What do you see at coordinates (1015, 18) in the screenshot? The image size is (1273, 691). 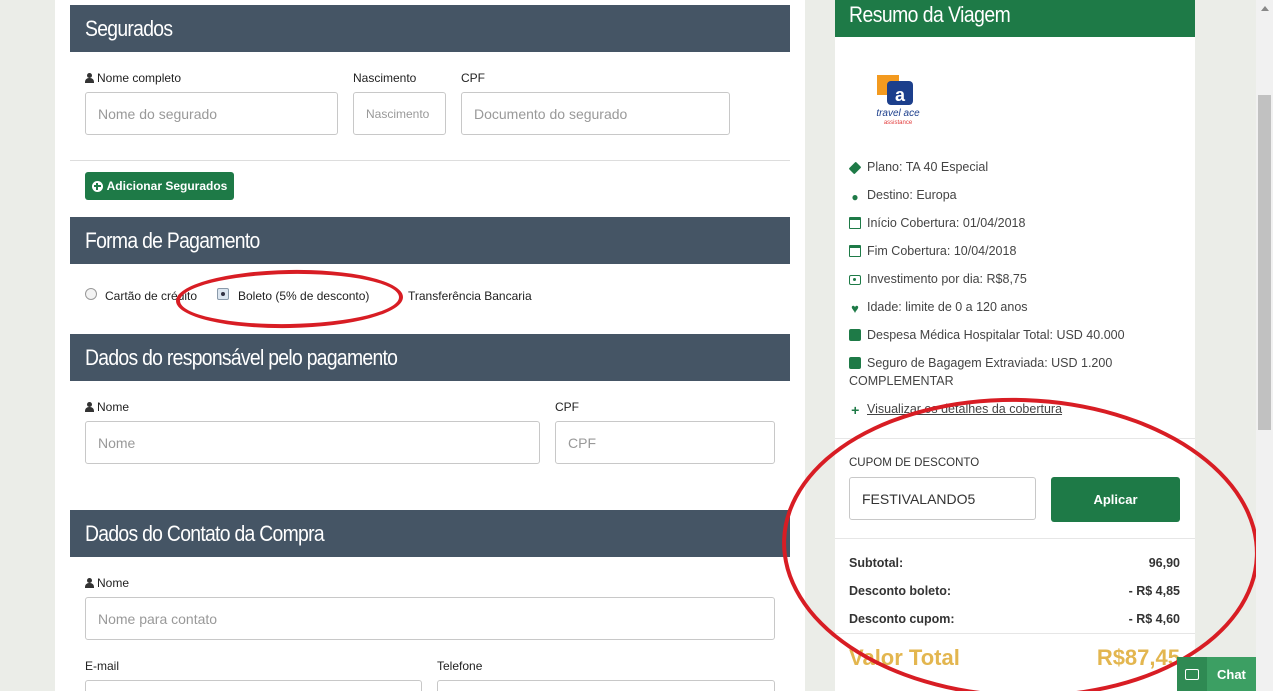 I see `summary-header: Resumo da Viagem` at bounding box center [1015, 18].